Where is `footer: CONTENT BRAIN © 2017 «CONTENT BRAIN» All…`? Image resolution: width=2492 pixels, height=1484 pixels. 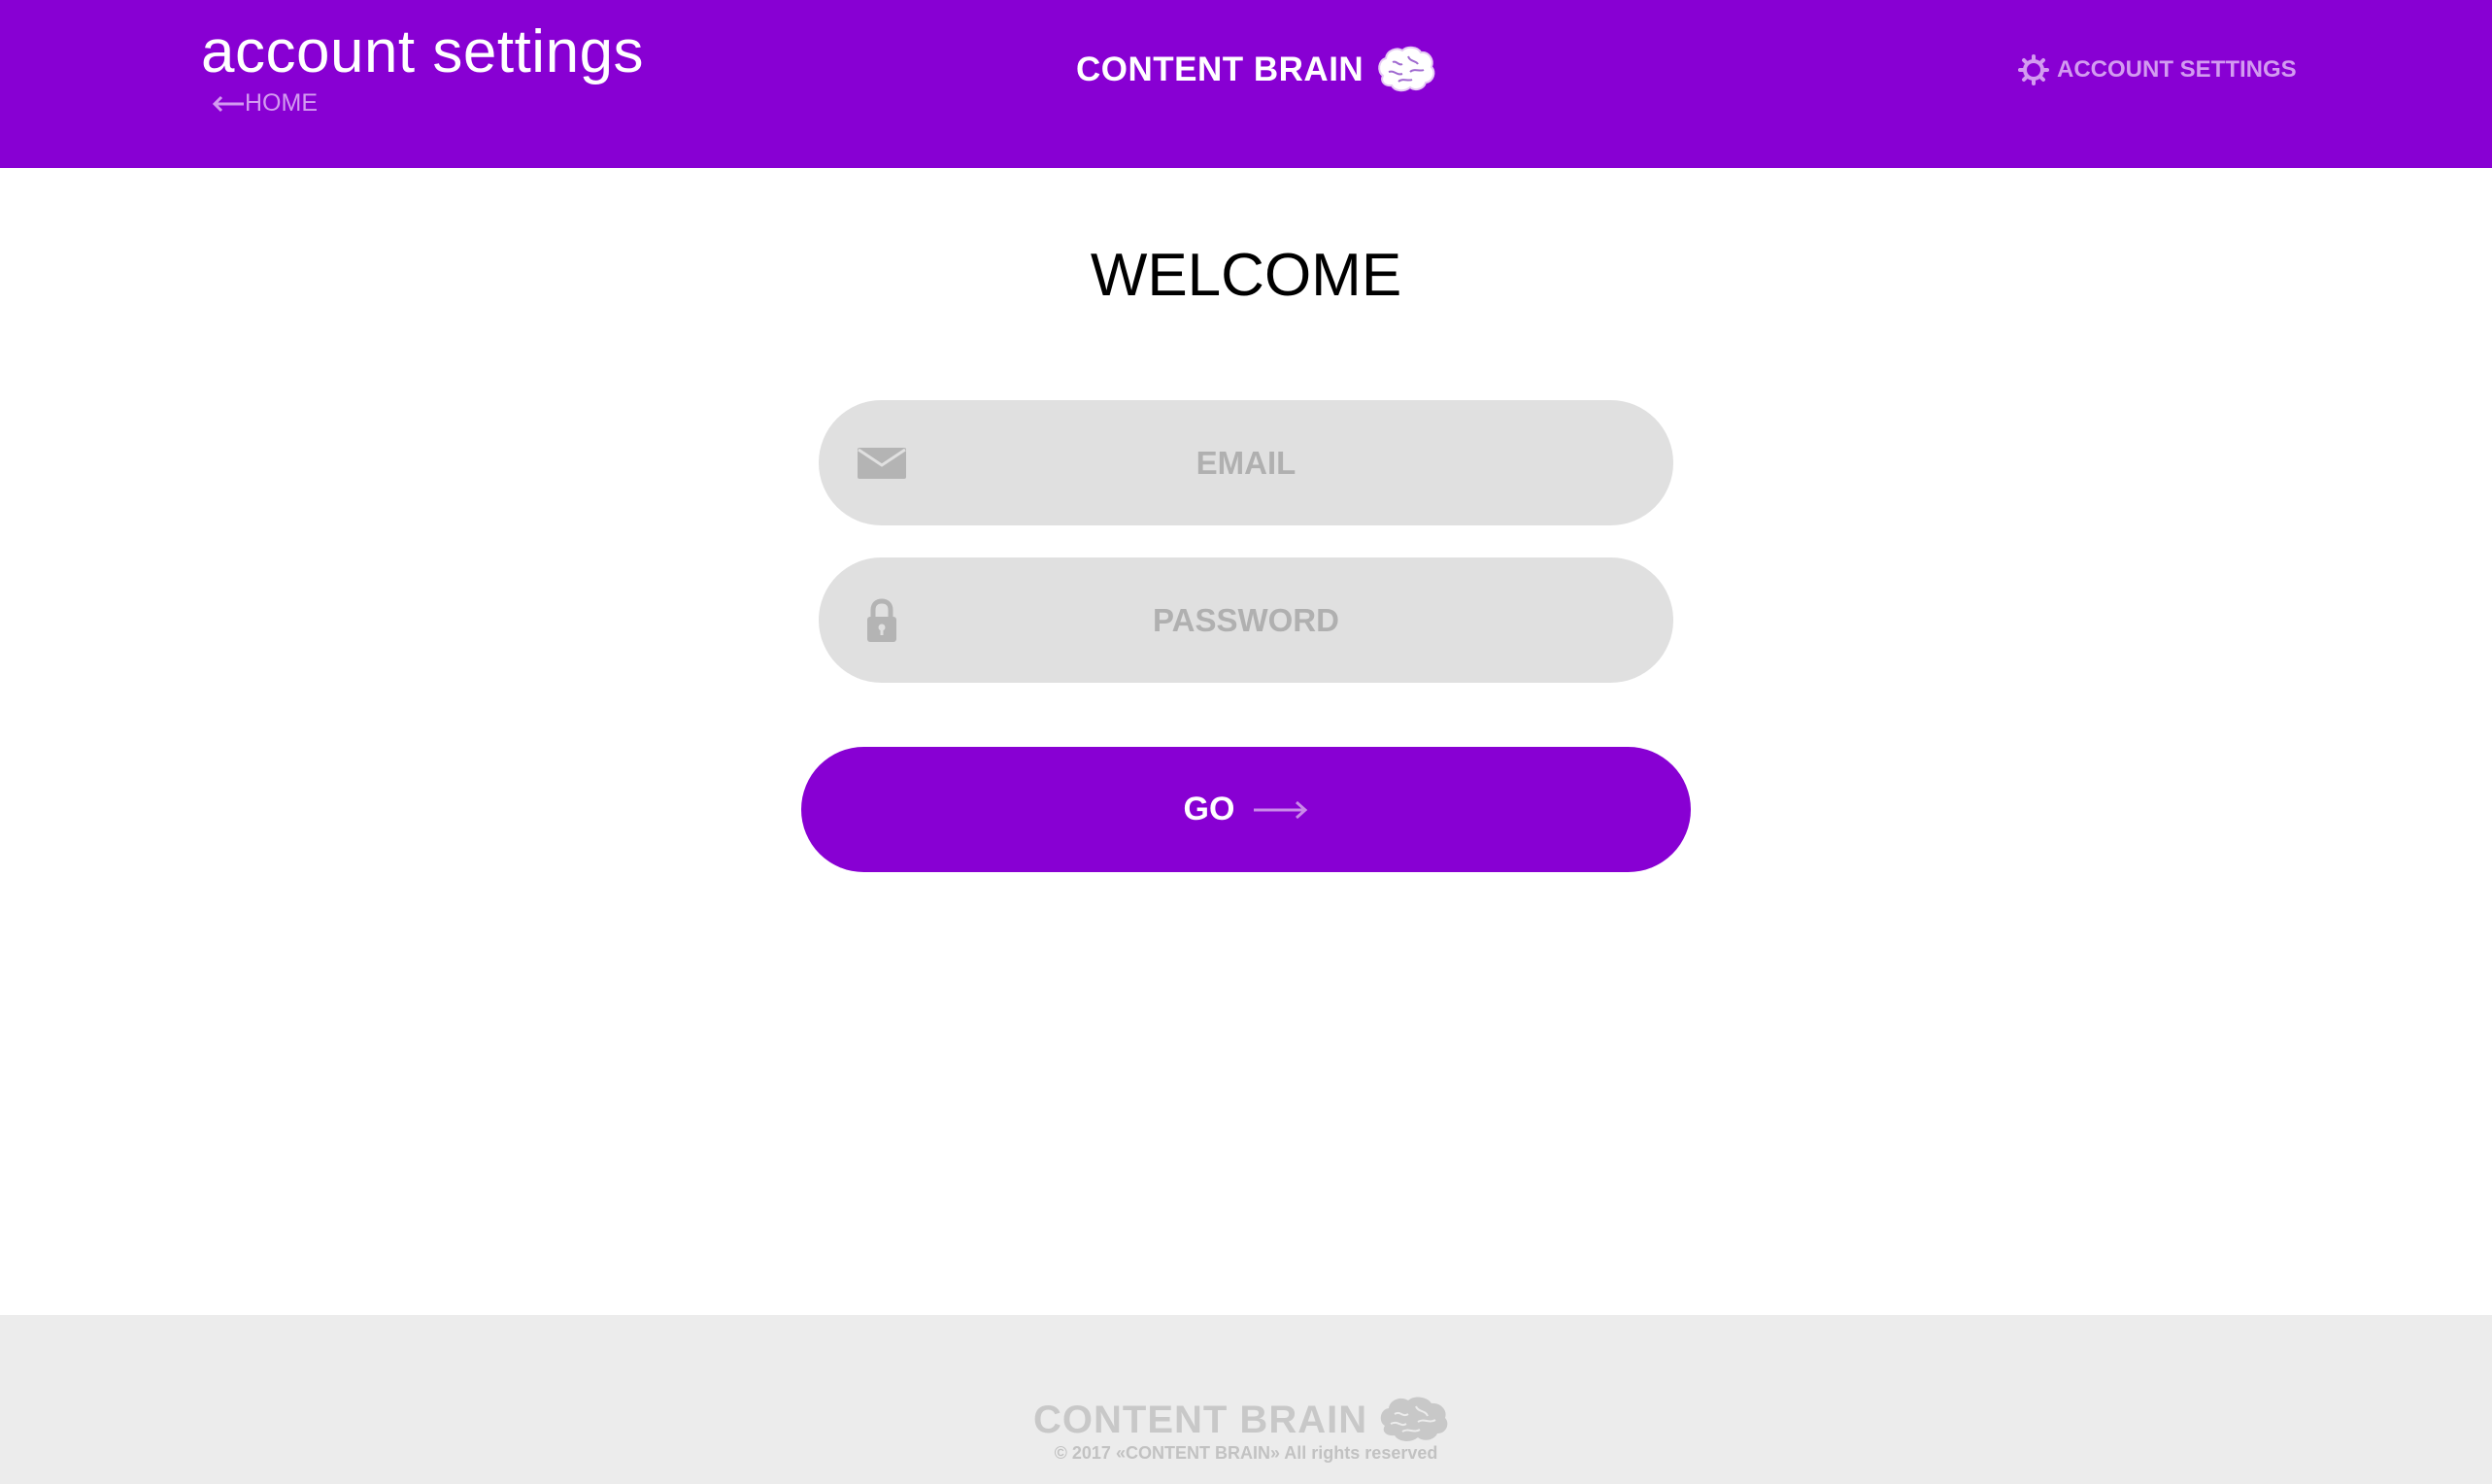
footer: CONTENT BRAIN © 2017 «CONTENT BRAIN» All… is located at coordinates (1246, 1399).